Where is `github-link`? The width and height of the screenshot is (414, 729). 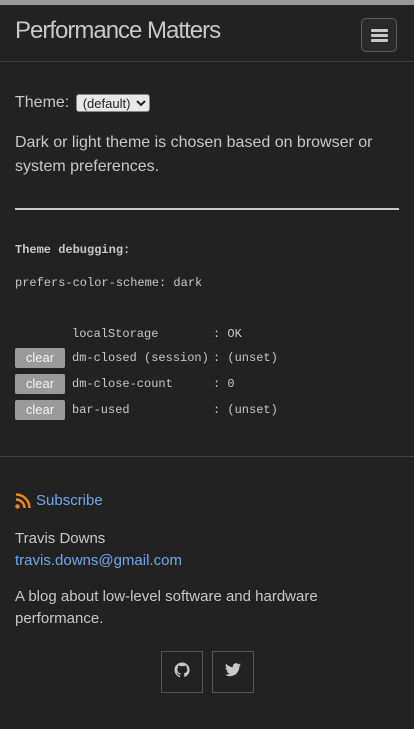
github-link is located at coordinates (182, 672).